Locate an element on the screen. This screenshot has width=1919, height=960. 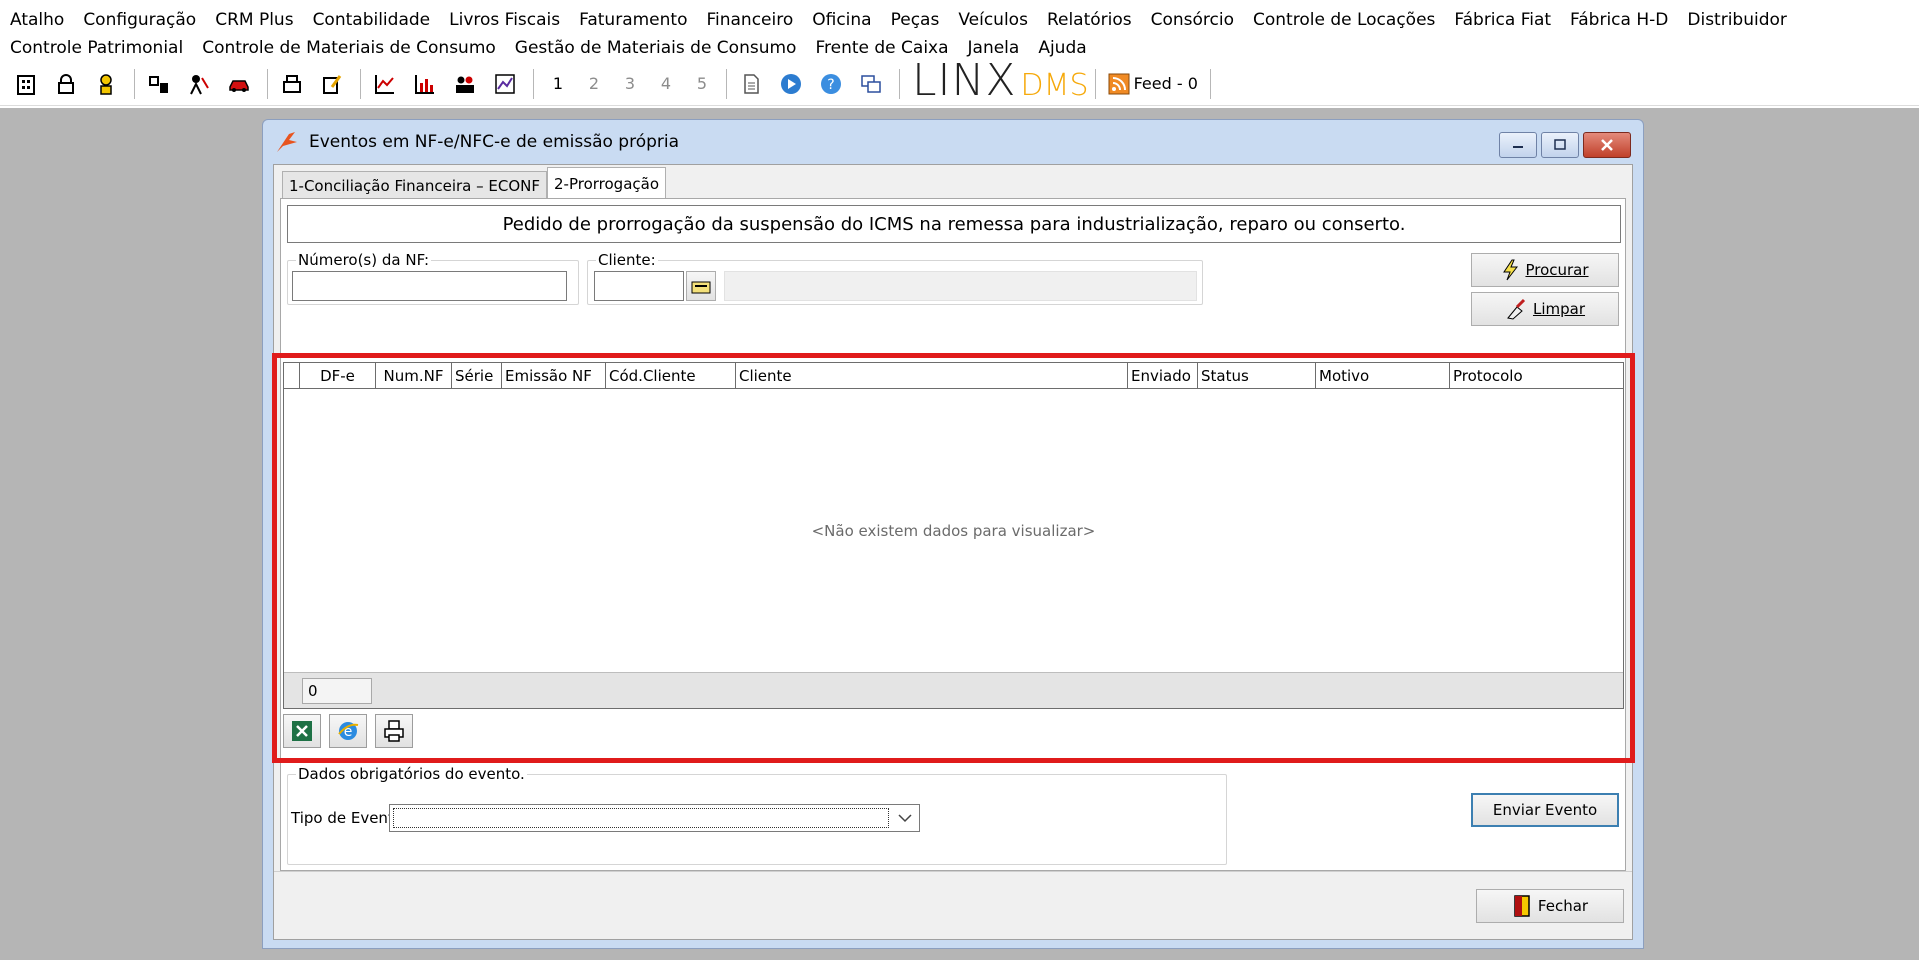
evento-group-label: Dados obrigatórios do evento. is located at coordinates (411, 774).